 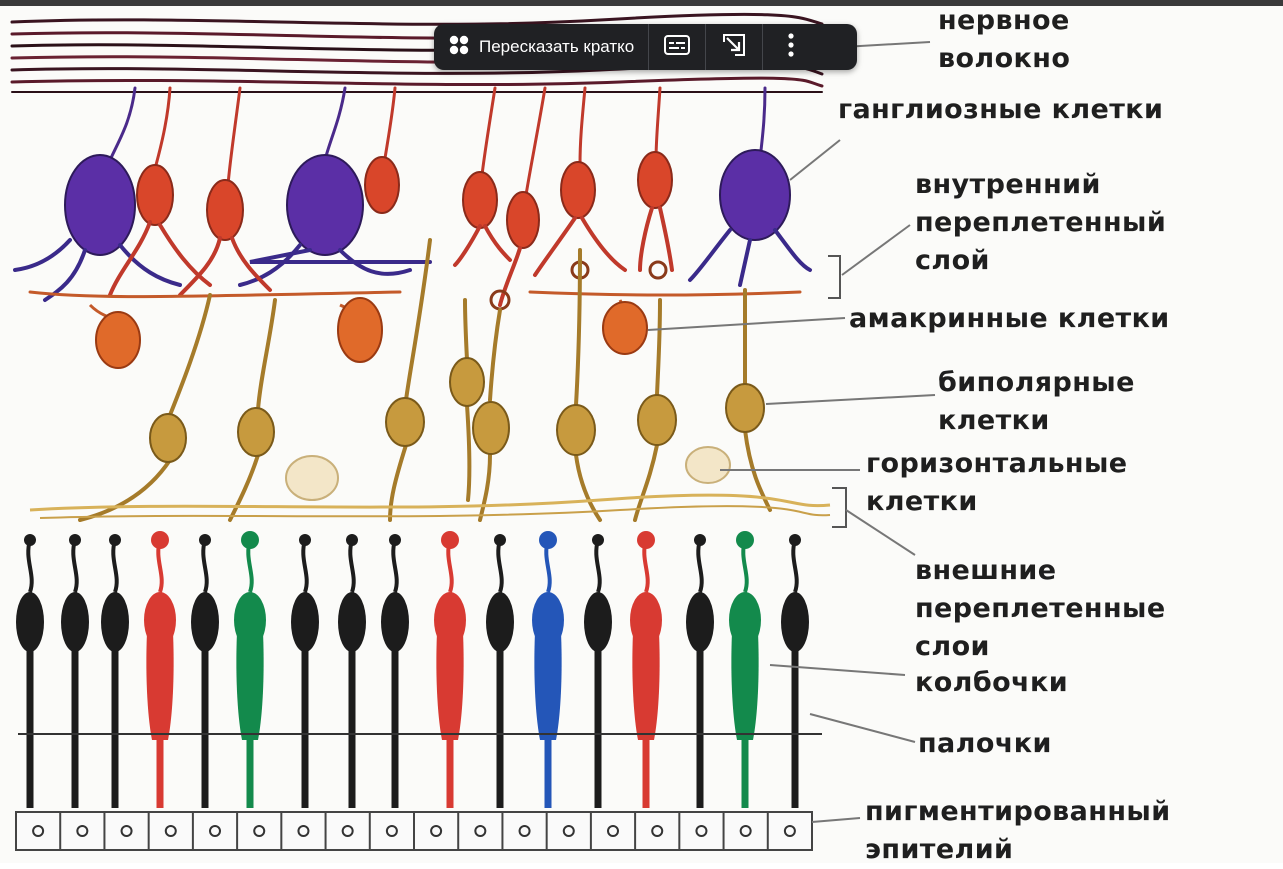 What do you see at coordinates (1004, 58) in the screenshot?
I see `label-line: волокно` at bounding box center [1004, 58].